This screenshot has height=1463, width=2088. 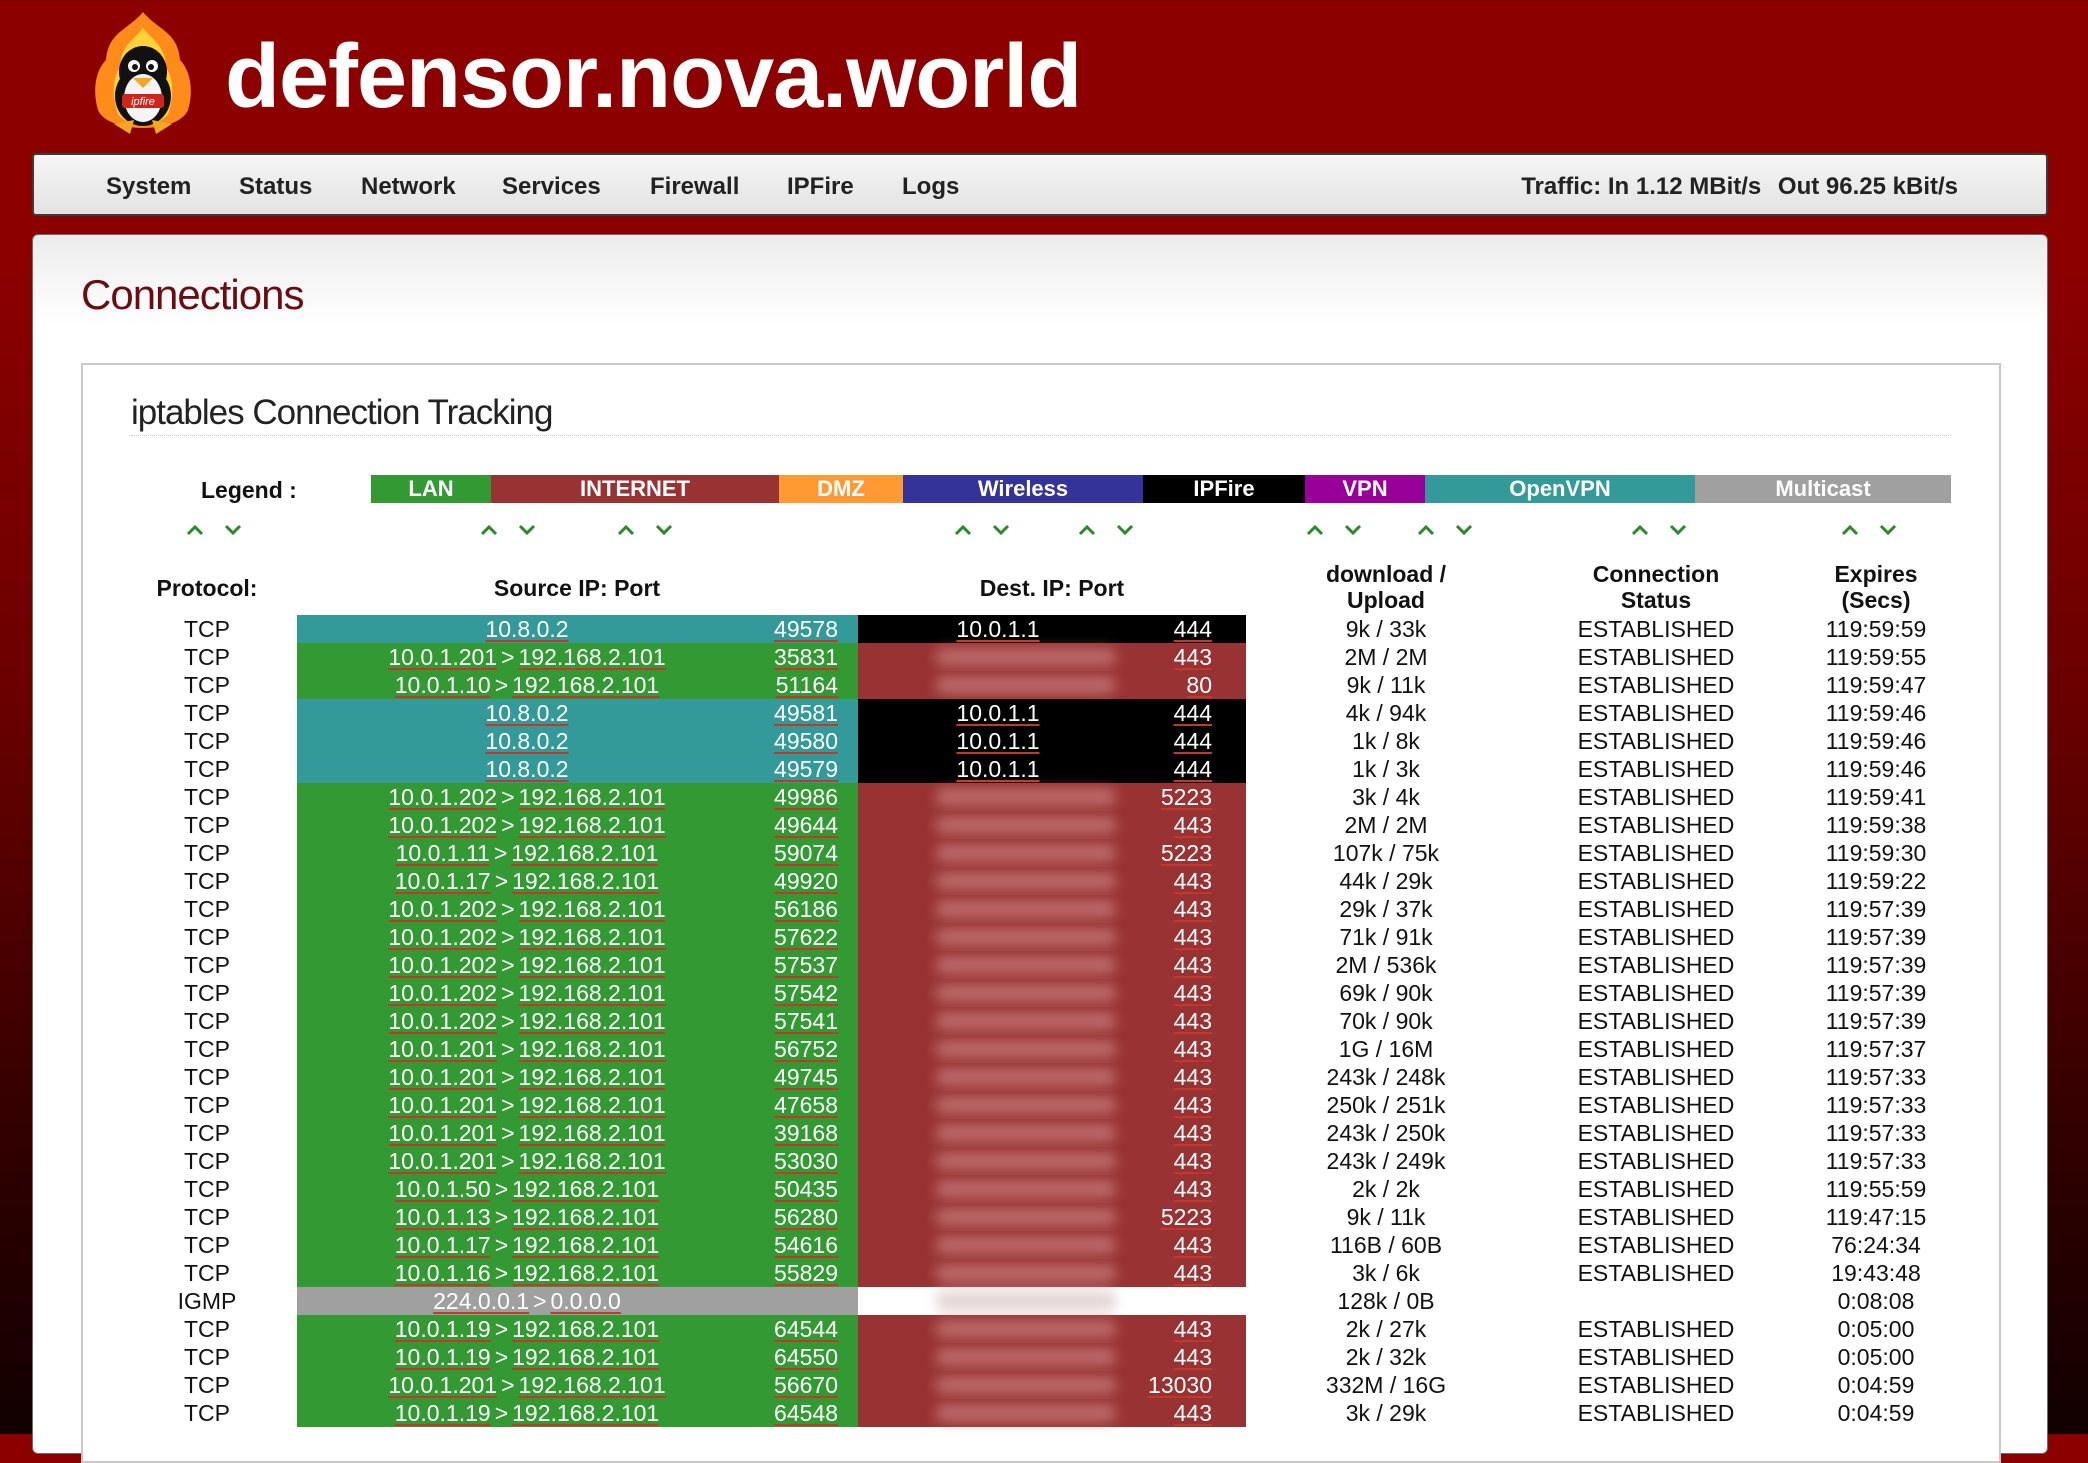 I want to click on source-ip-link: 224.0.0.1, so click(x=481, y=1301).